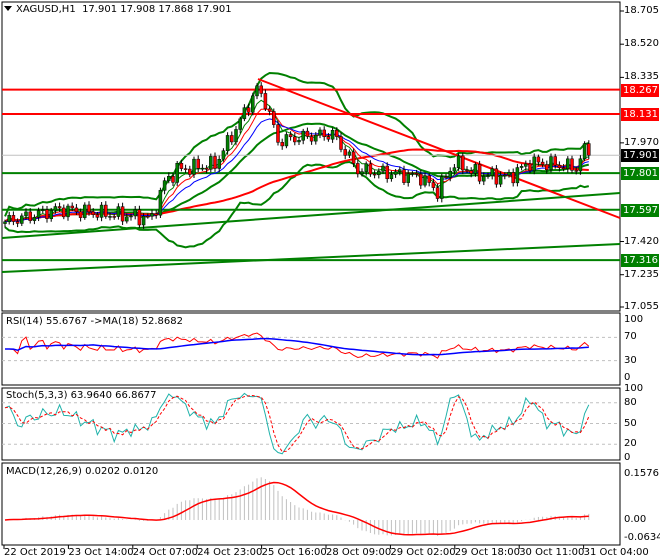 Image resolution: width=660 pixels, height=560 pixels. Describe the element at coordinates (82, 471) in the screenshot. I see `macd-label: MACD(12,26,9) 0.0202 0.0120` at that location.